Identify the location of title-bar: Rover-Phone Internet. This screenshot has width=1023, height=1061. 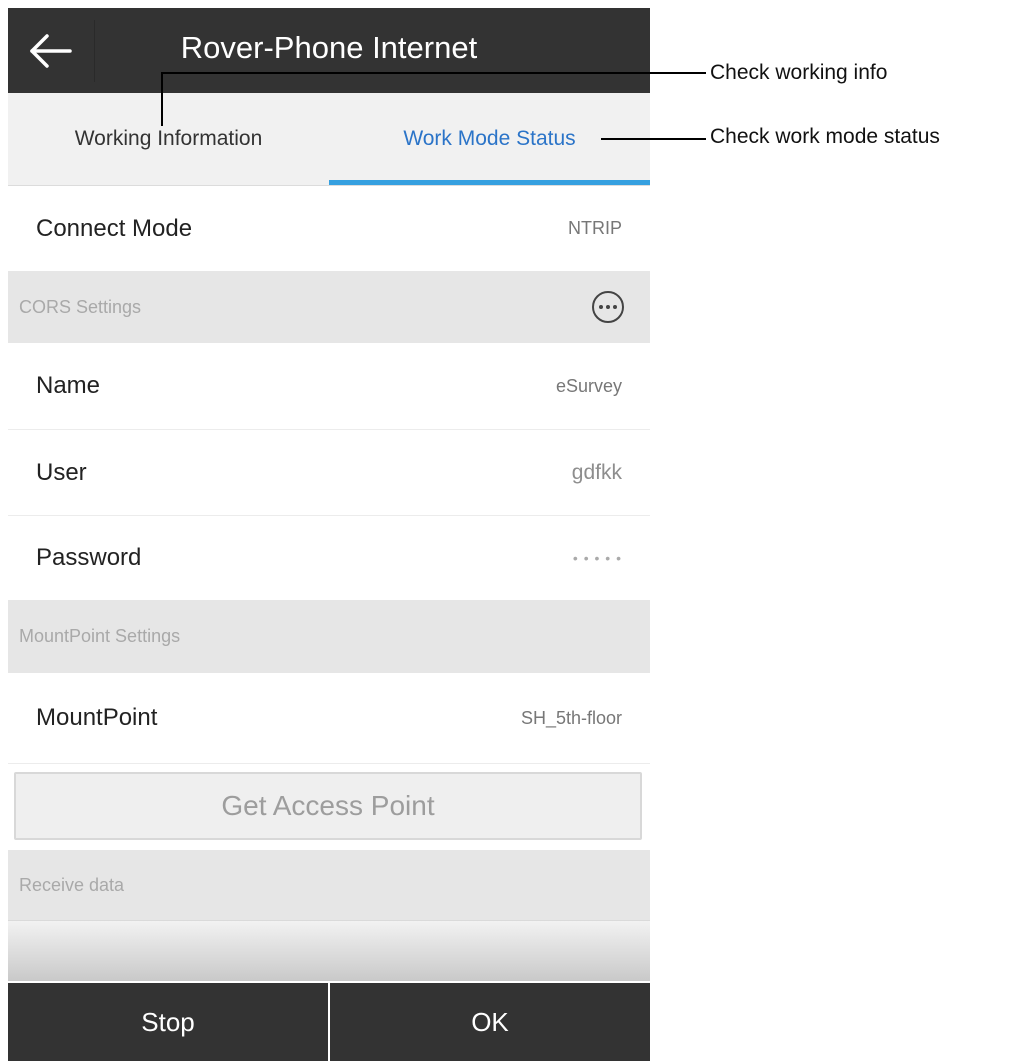
(329, 50).